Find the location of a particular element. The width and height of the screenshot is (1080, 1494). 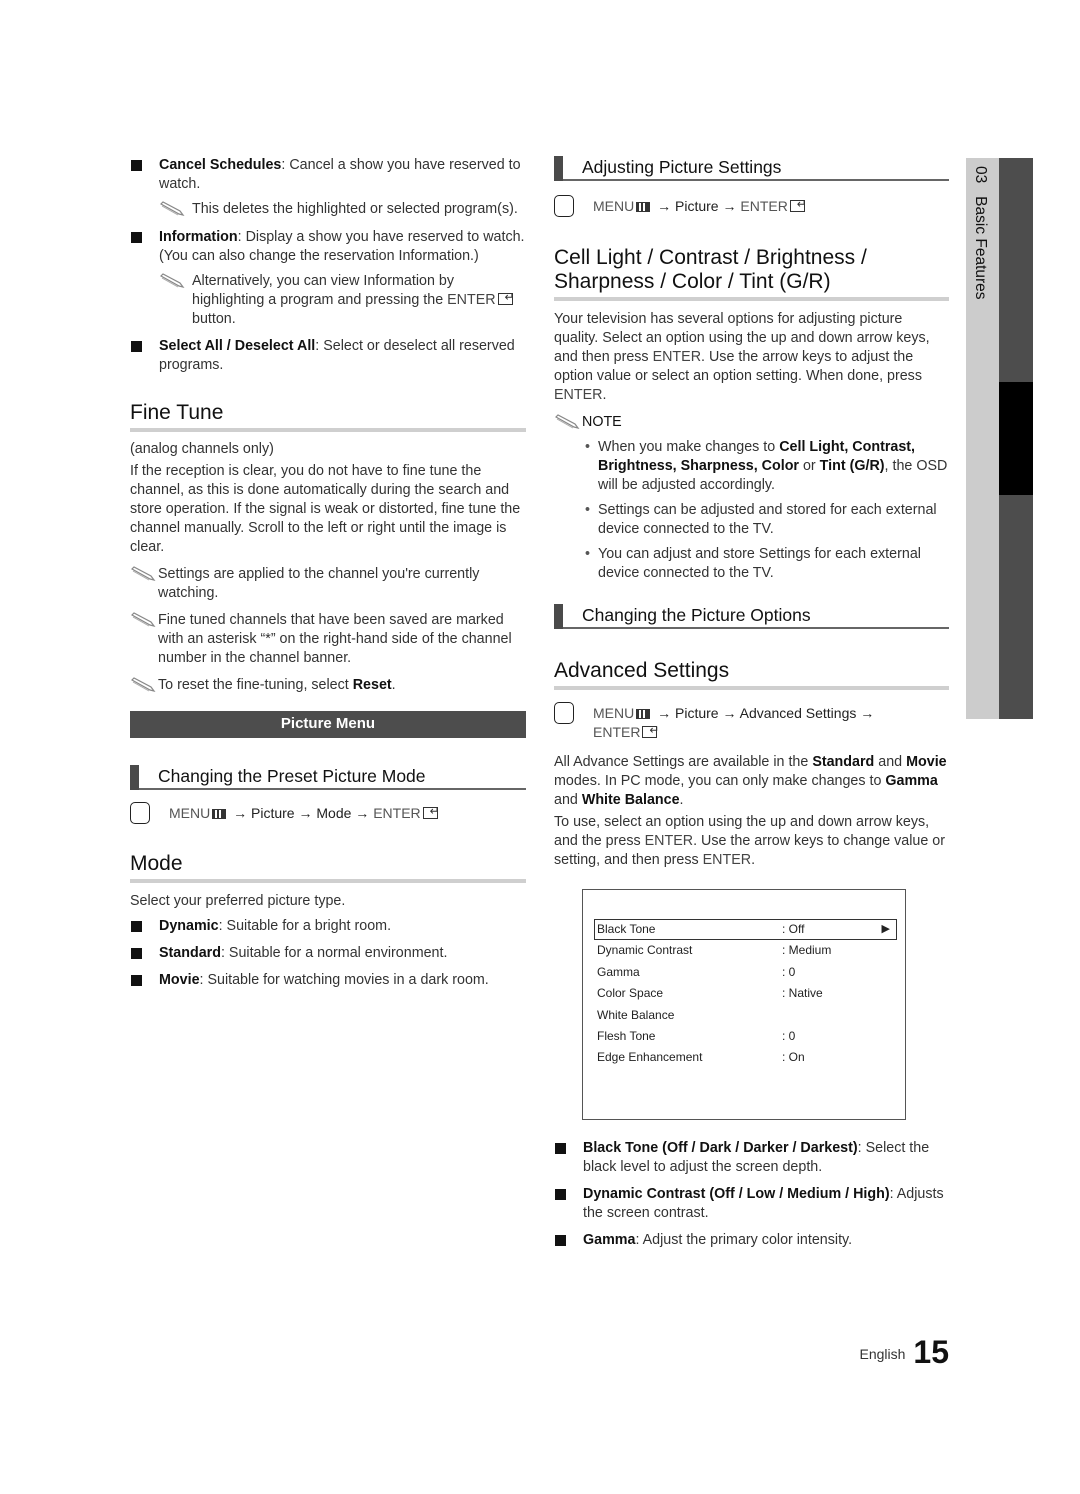

note-header: NOTE is located at coordinates (751, 422).